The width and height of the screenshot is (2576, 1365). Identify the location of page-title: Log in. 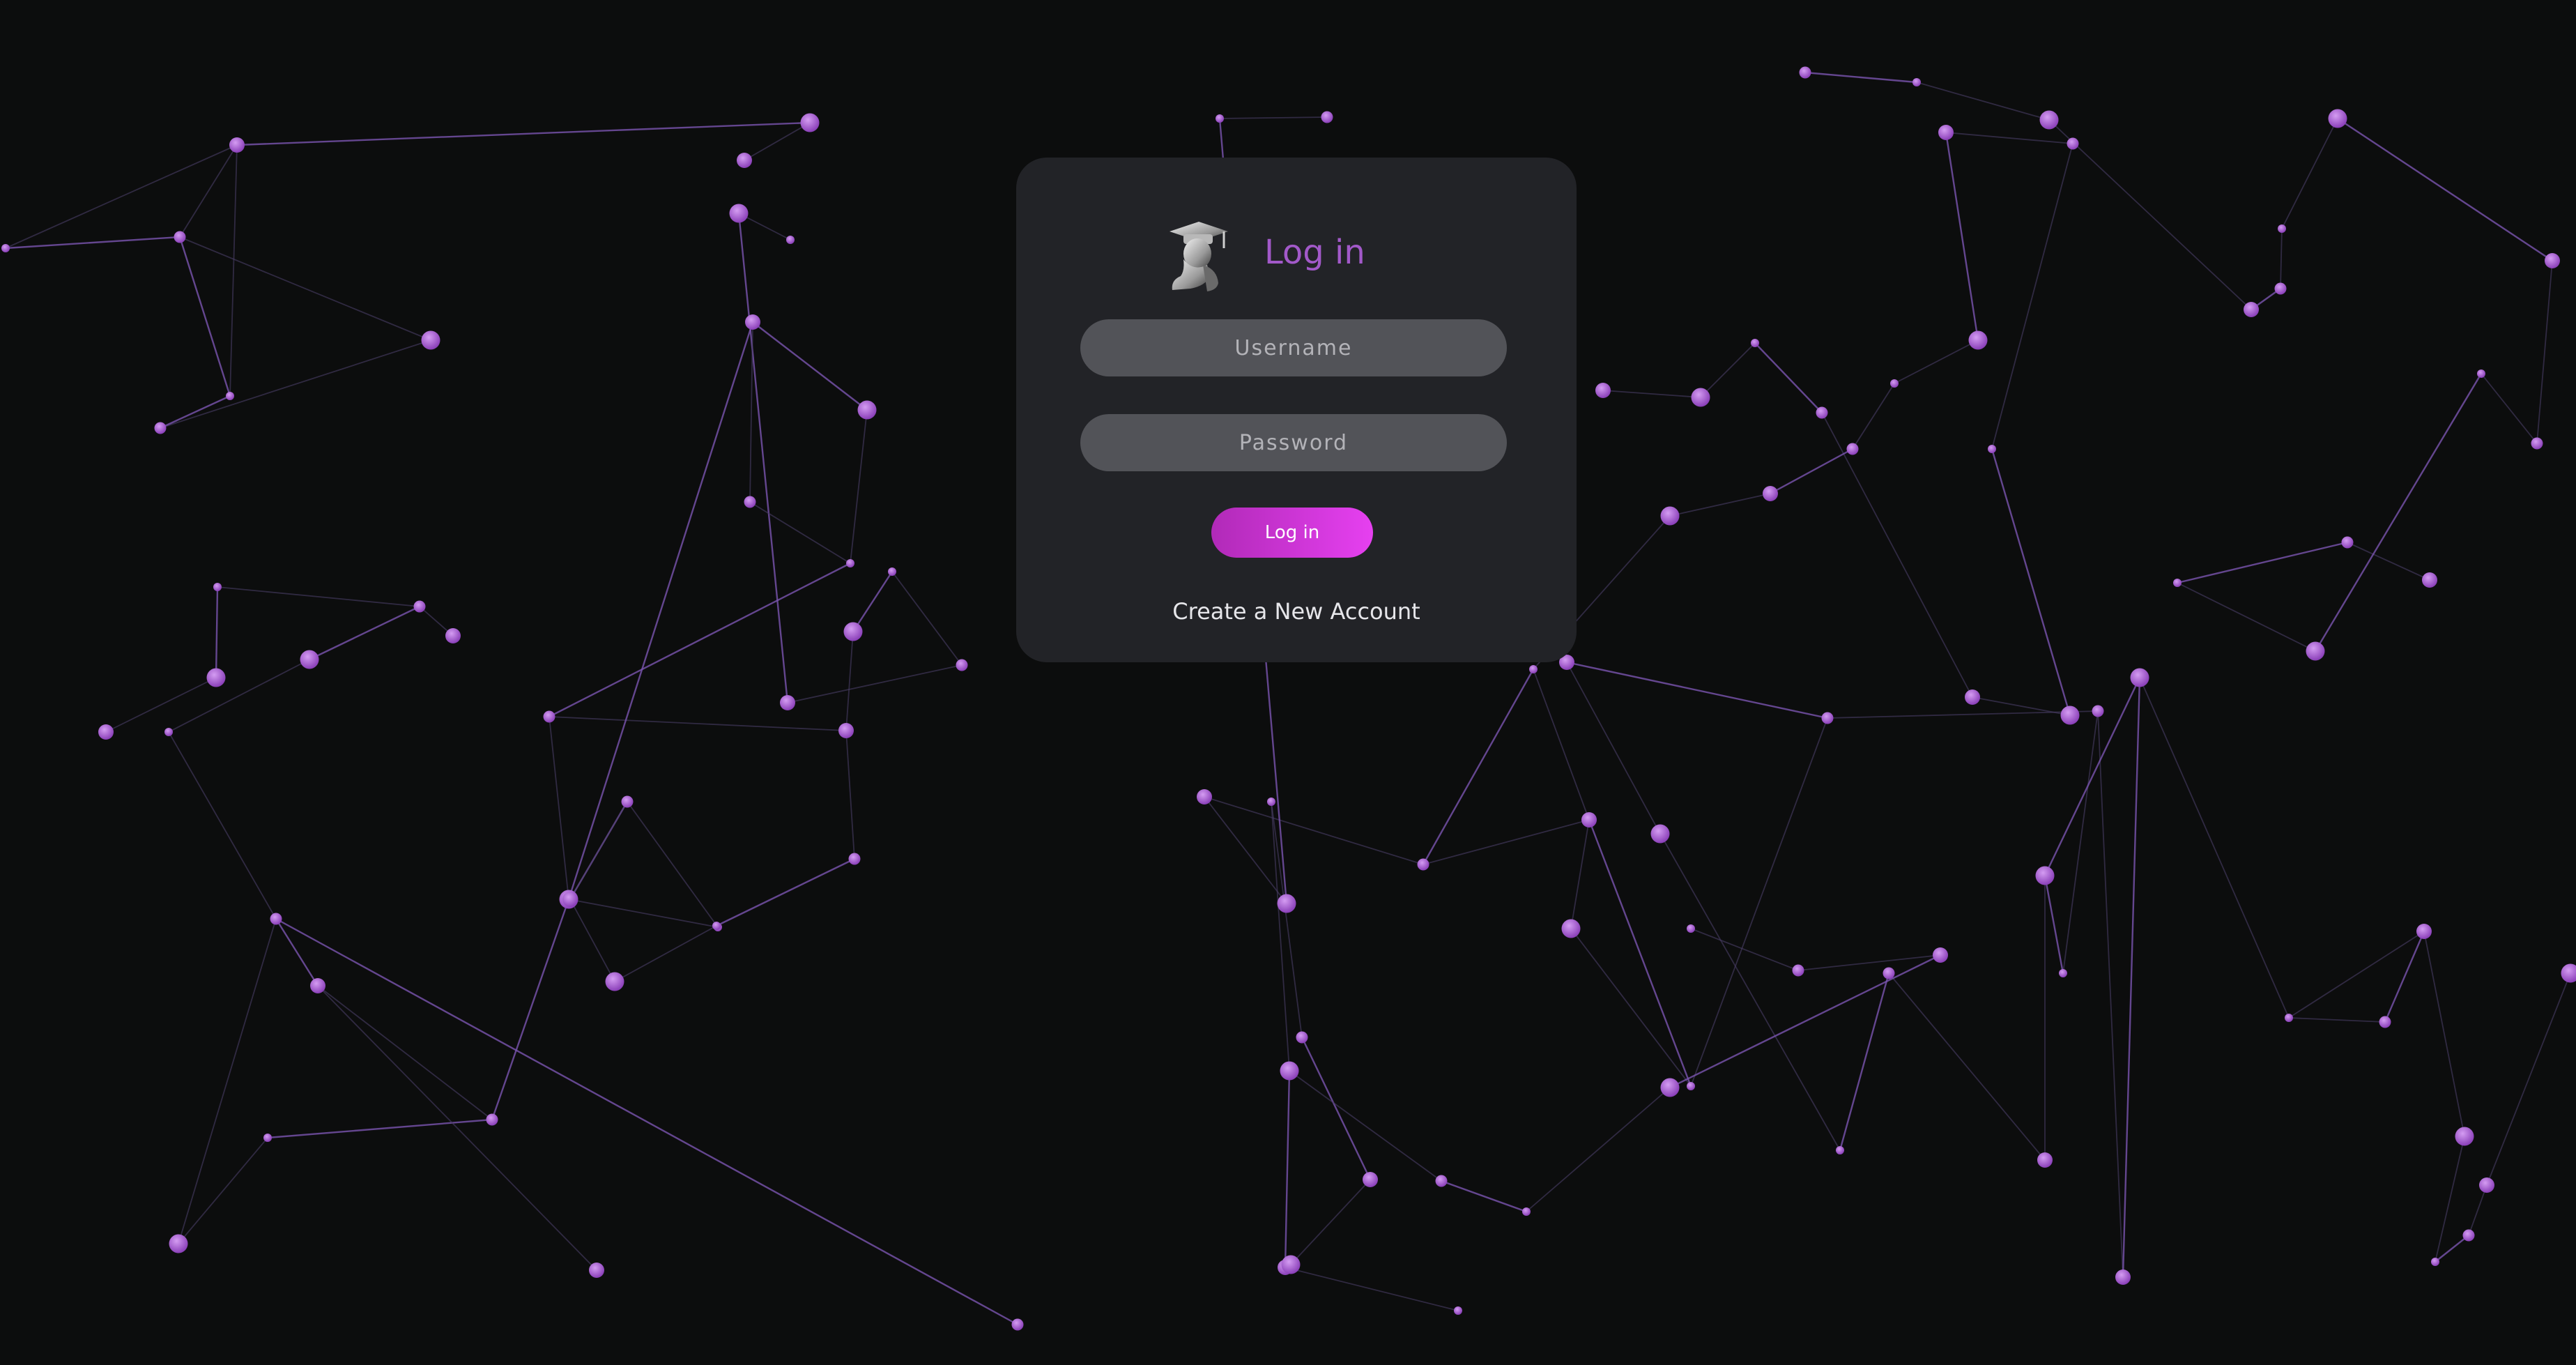
(1314, 252).